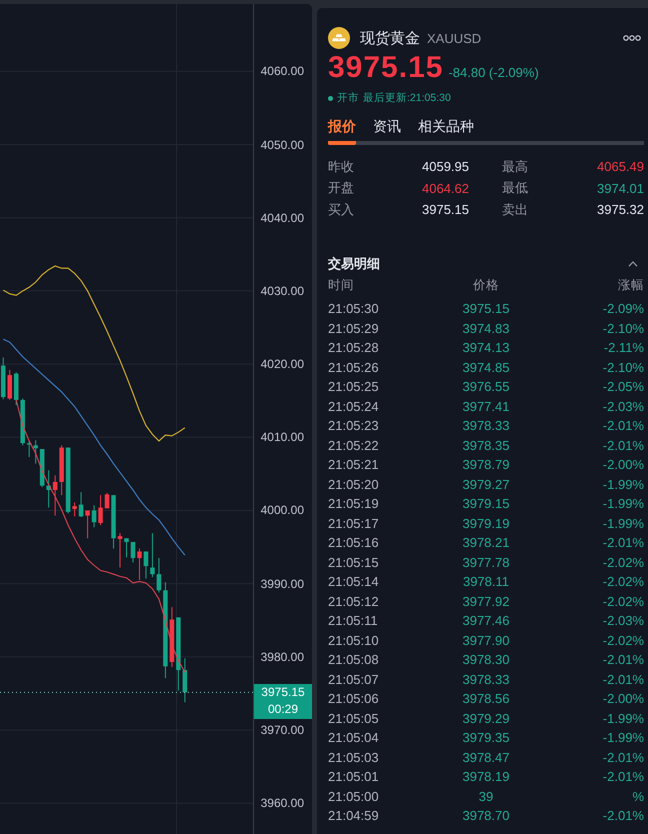 This screenshot has height=834, width=648. Describe the element at coordinates (493, 72) in the screenshot. I see `price-change: -84.80 (-2.09%)` at that location.